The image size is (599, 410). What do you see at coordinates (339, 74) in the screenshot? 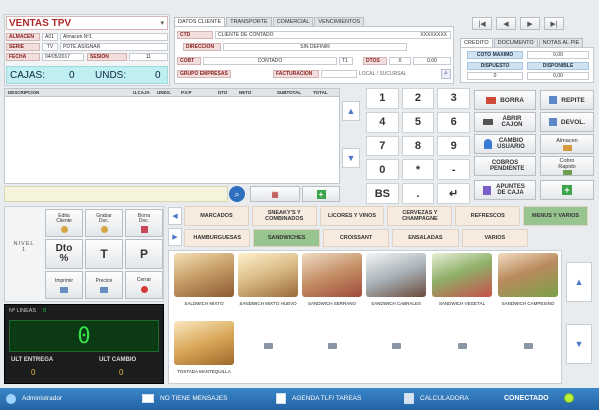
I see `facturacion-field` at bounding box center [339, 74].